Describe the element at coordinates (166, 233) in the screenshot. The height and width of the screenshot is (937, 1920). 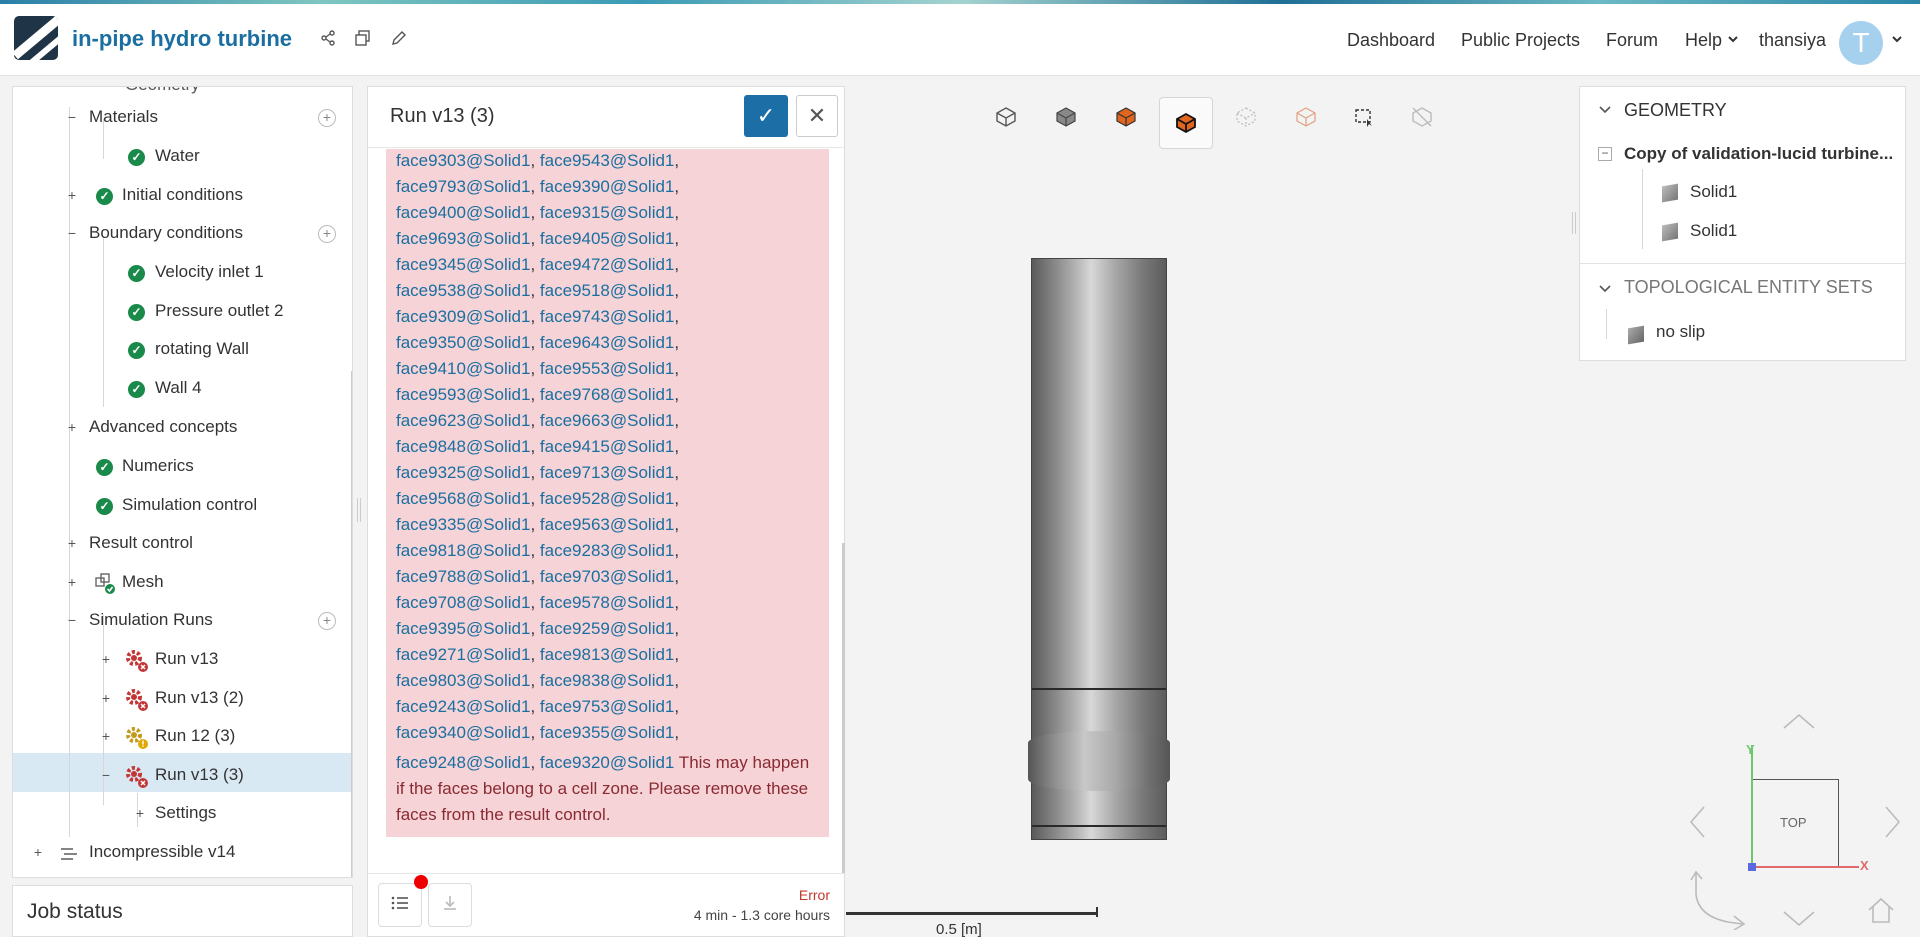
I see `tree-item-boundary-conditions: Boundary conditions` at that location.